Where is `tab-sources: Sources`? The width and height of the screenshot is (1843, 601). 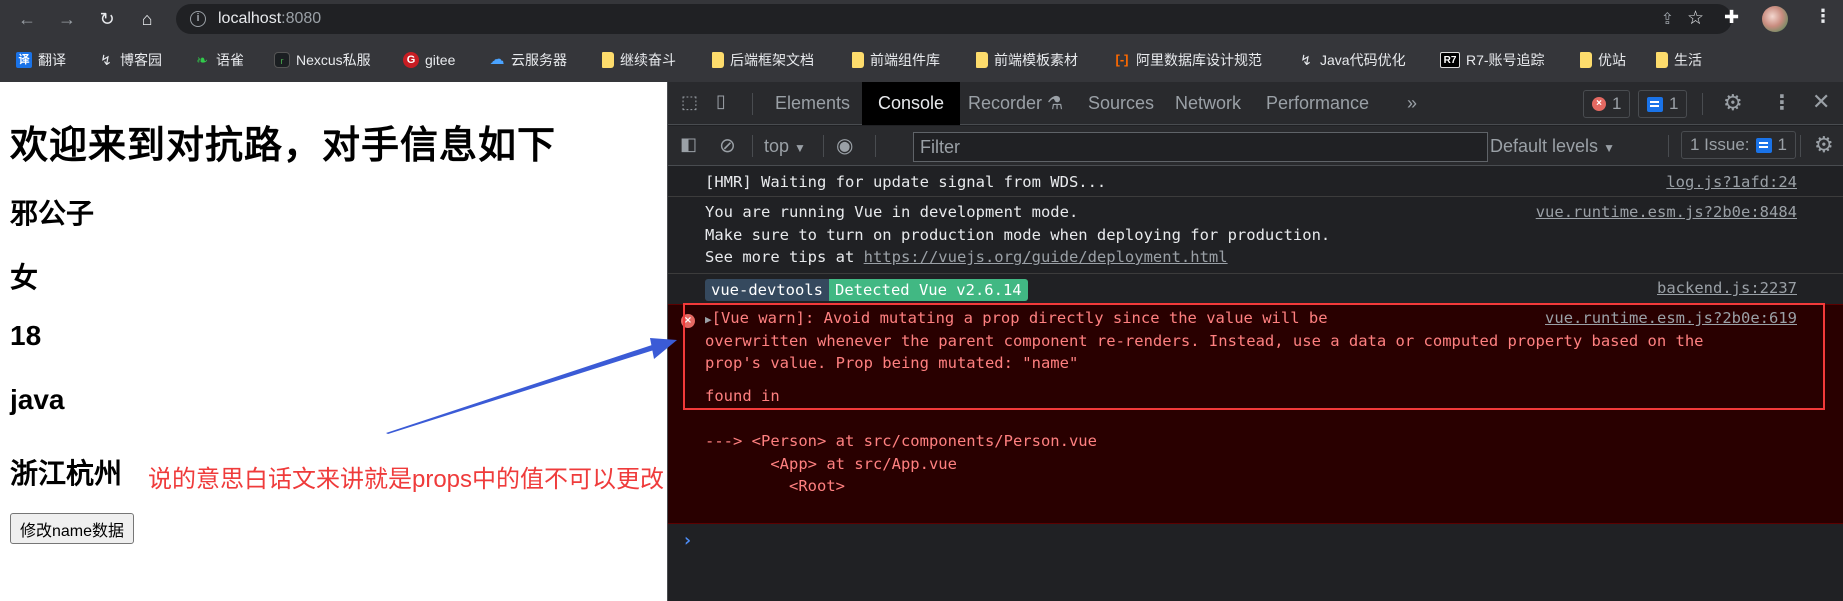
tab-sources: Sources is located at coordinates (1121, 103).